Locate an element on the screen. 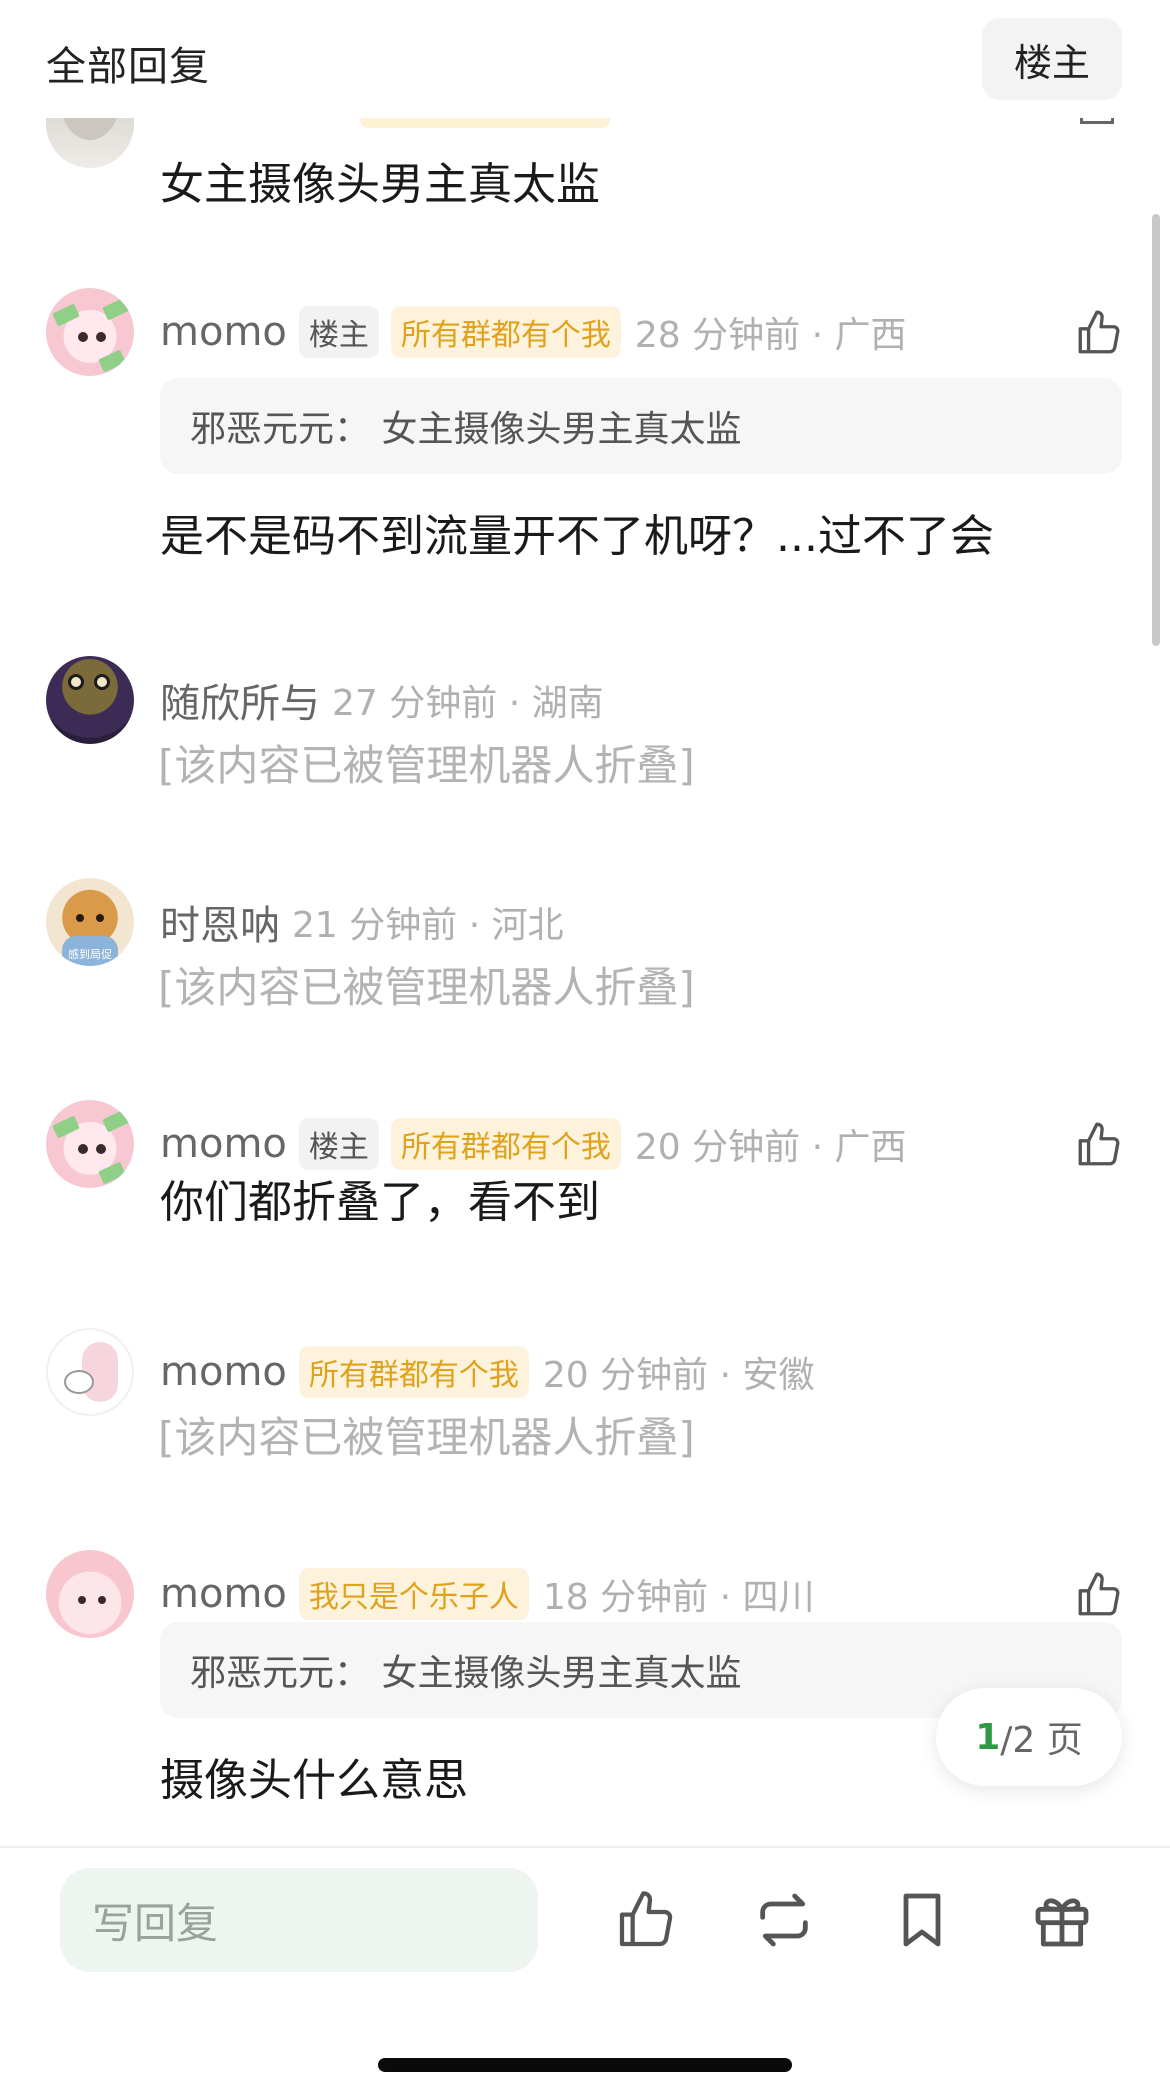 The image size is (1170, 2100). current-page: 1 is located at coordinates (988, 1737).